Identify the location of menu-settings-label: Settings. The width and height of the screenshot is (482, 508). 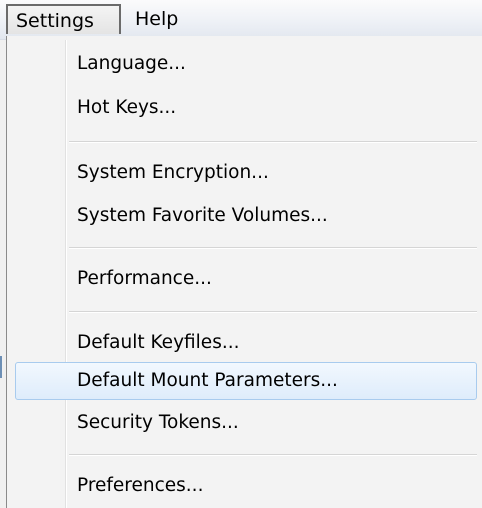
(55, 21).